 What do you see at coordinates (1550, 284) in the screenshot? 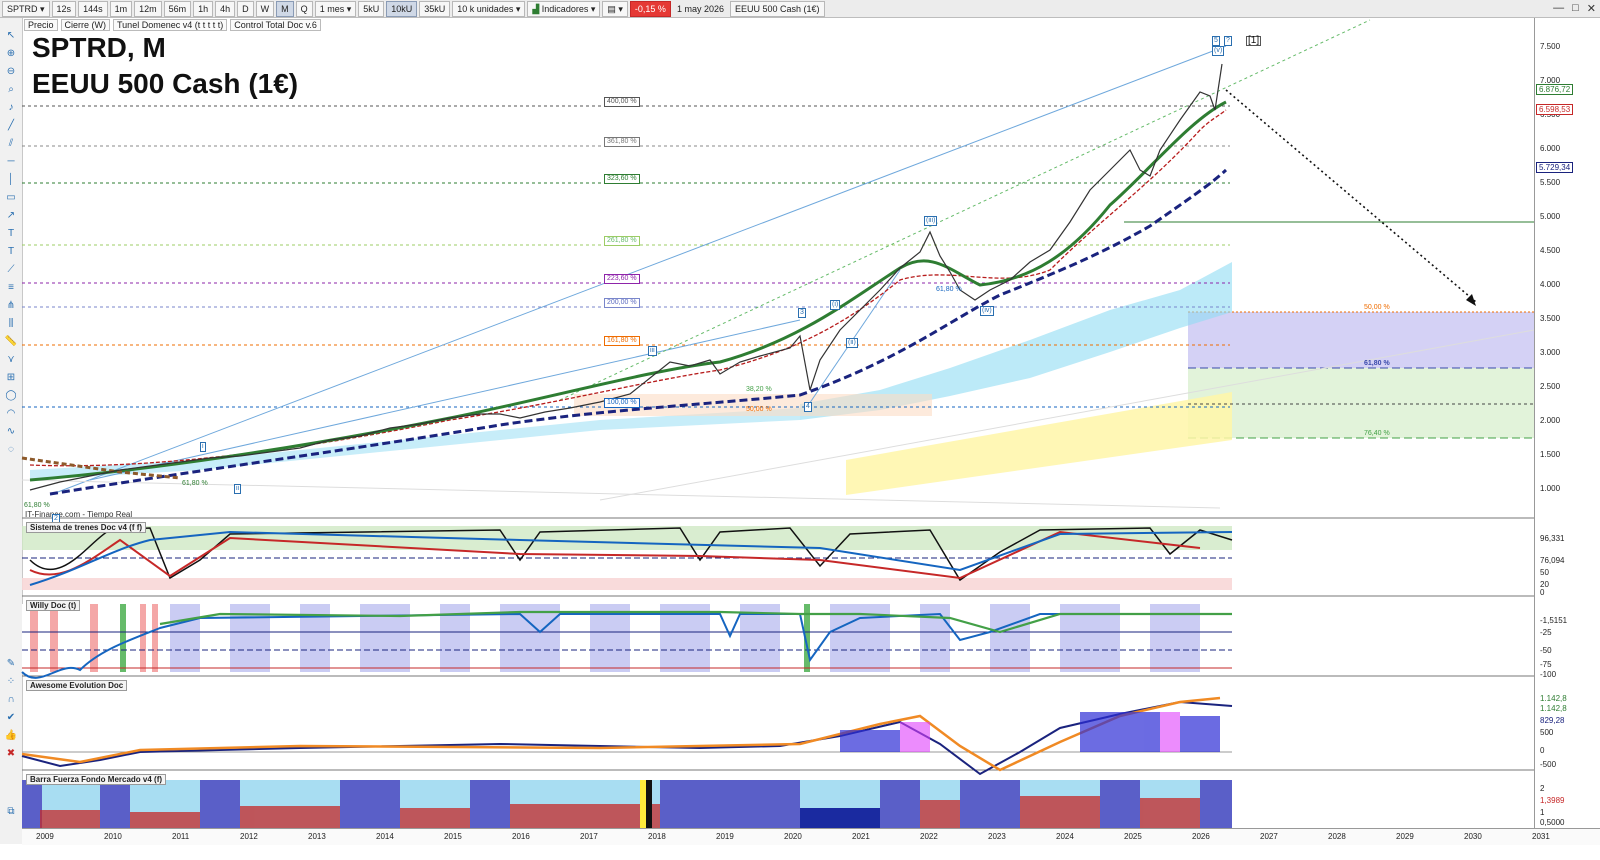
I see `price-tick: 4.000` at bounding box center [1550, 284].